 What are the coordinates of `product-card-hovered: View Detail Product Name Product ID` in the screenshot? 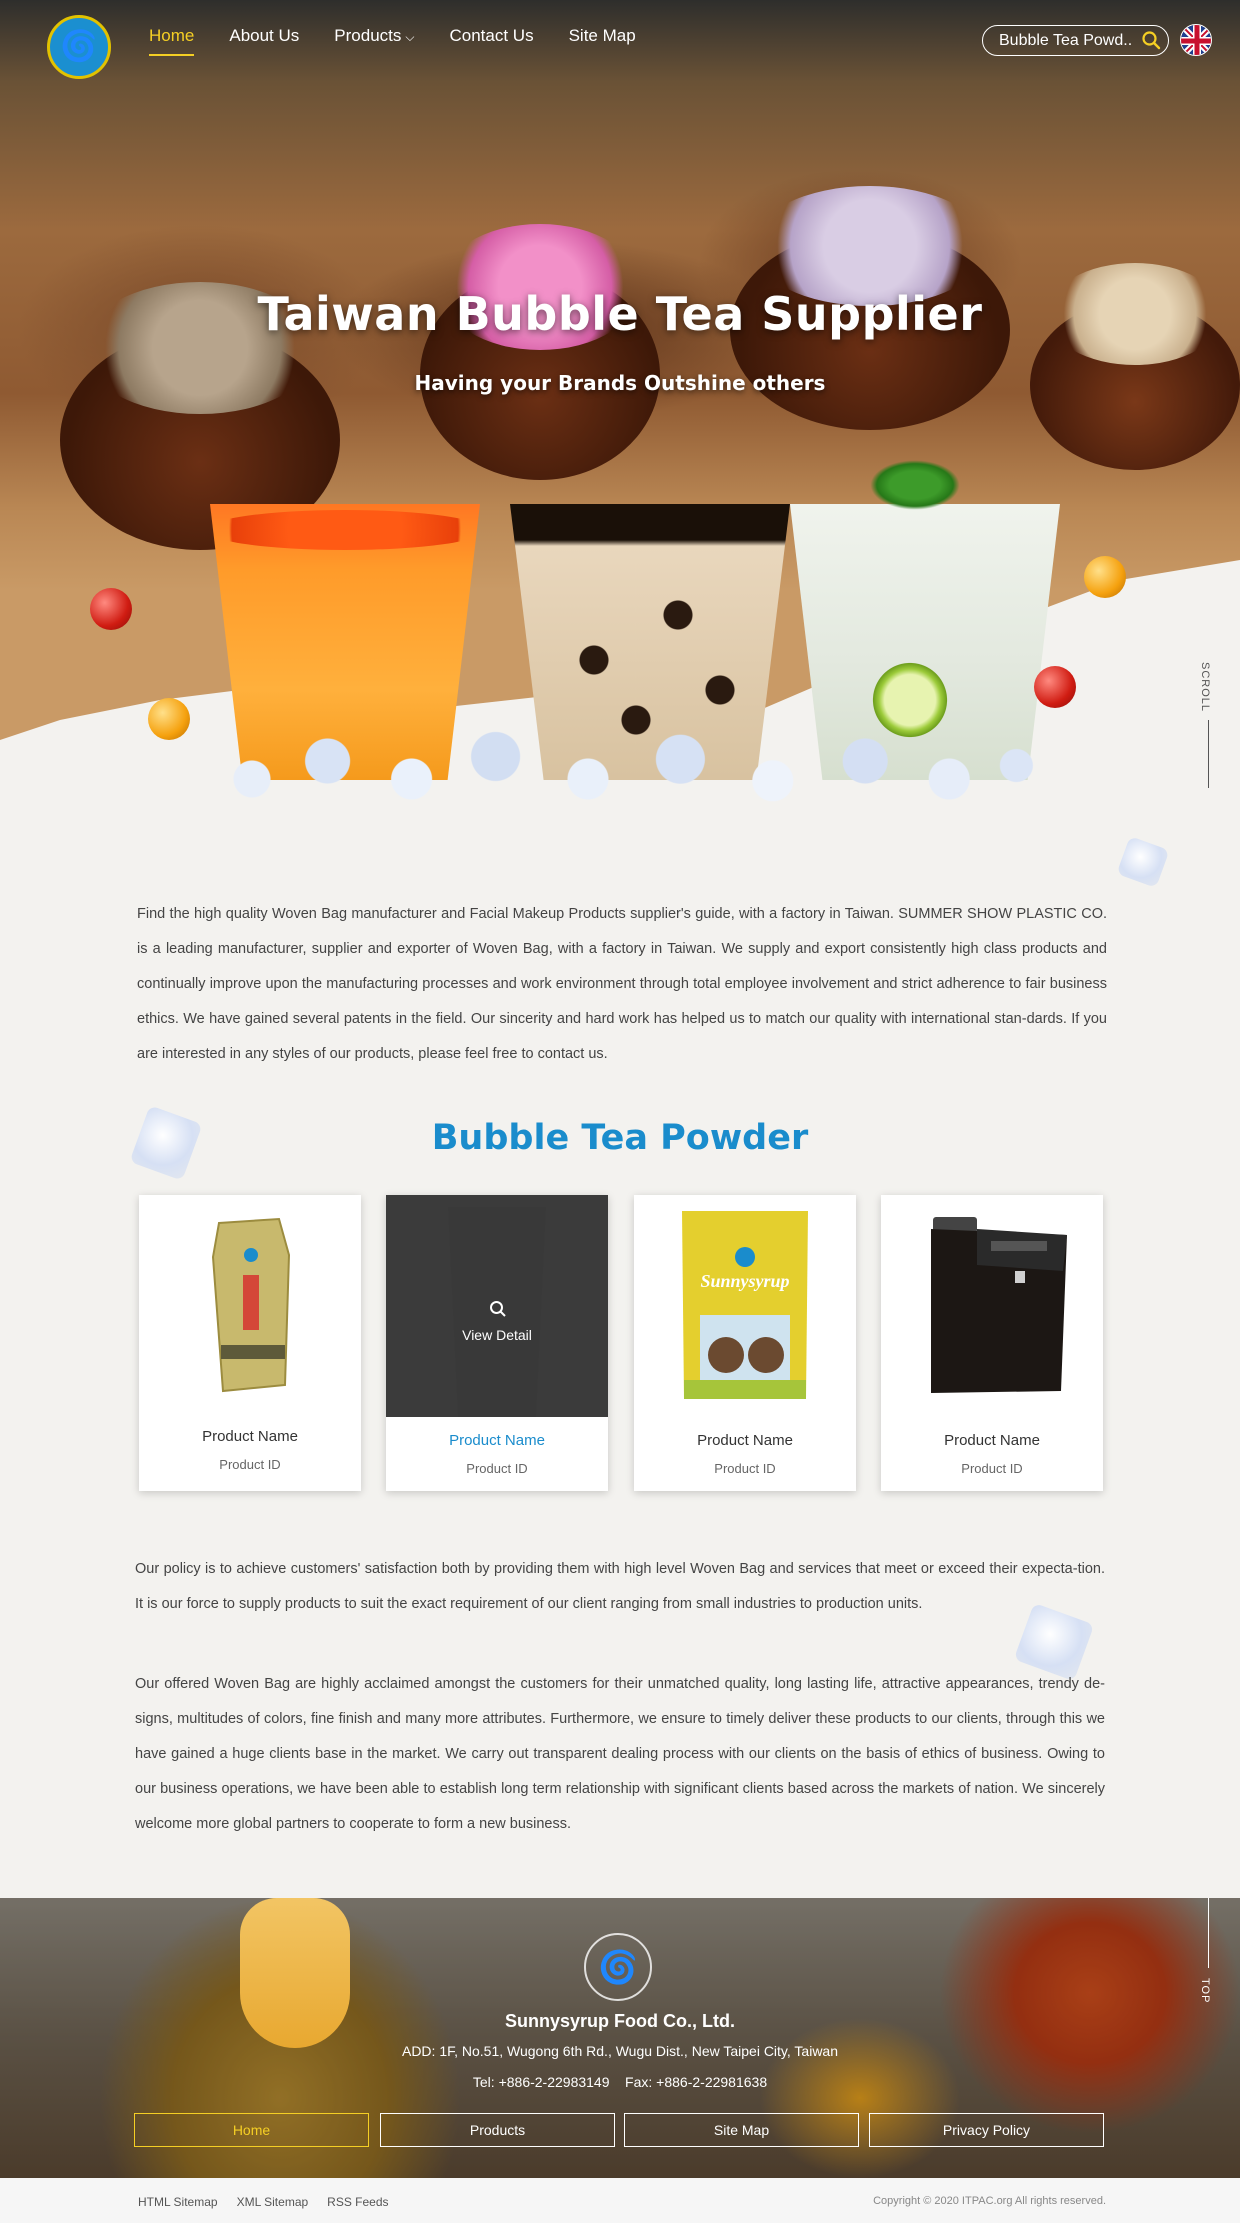 It's located at (497, 1343).